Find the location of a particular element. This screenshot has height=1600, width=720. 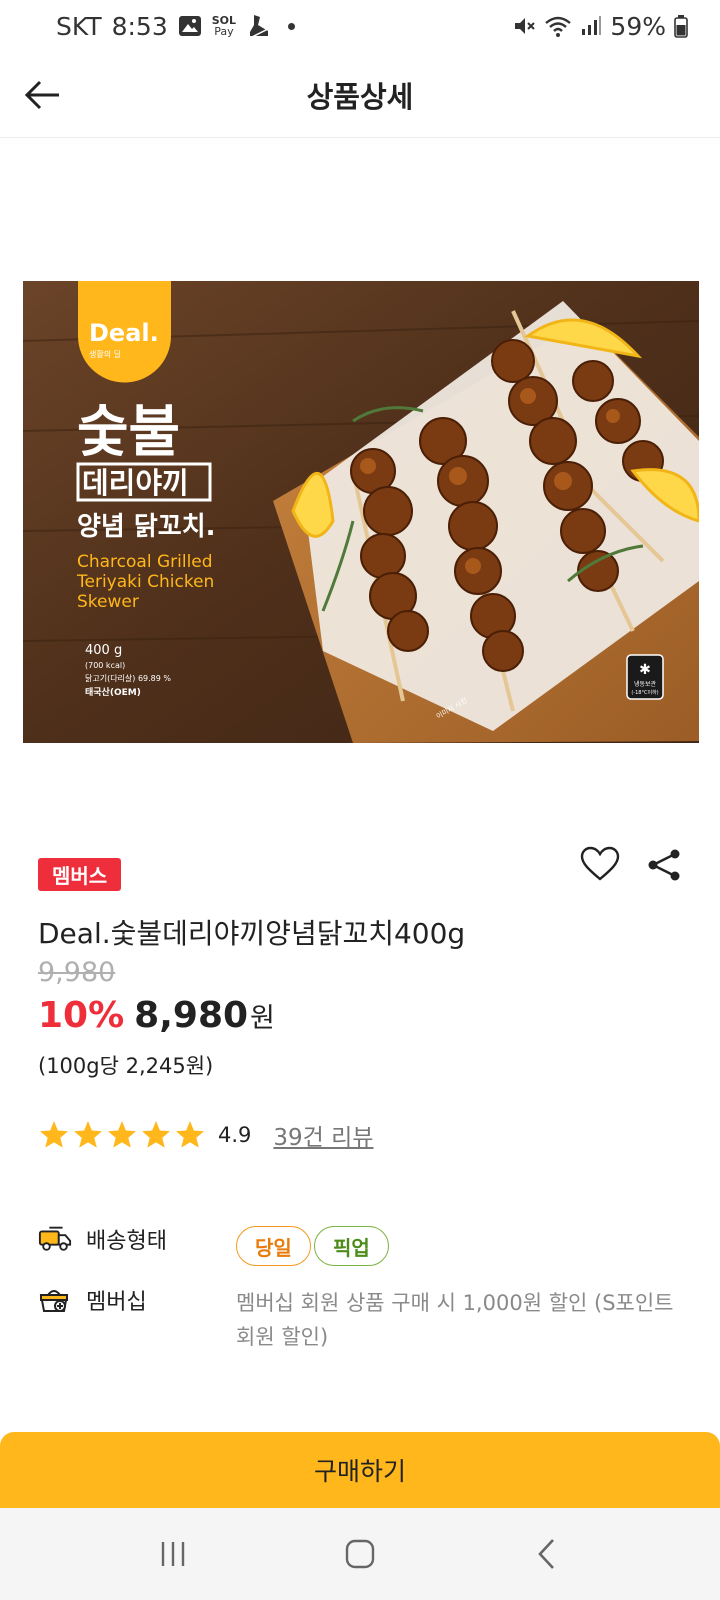

delivery-label: 배송형태 is located at coordinates (126, 1241).